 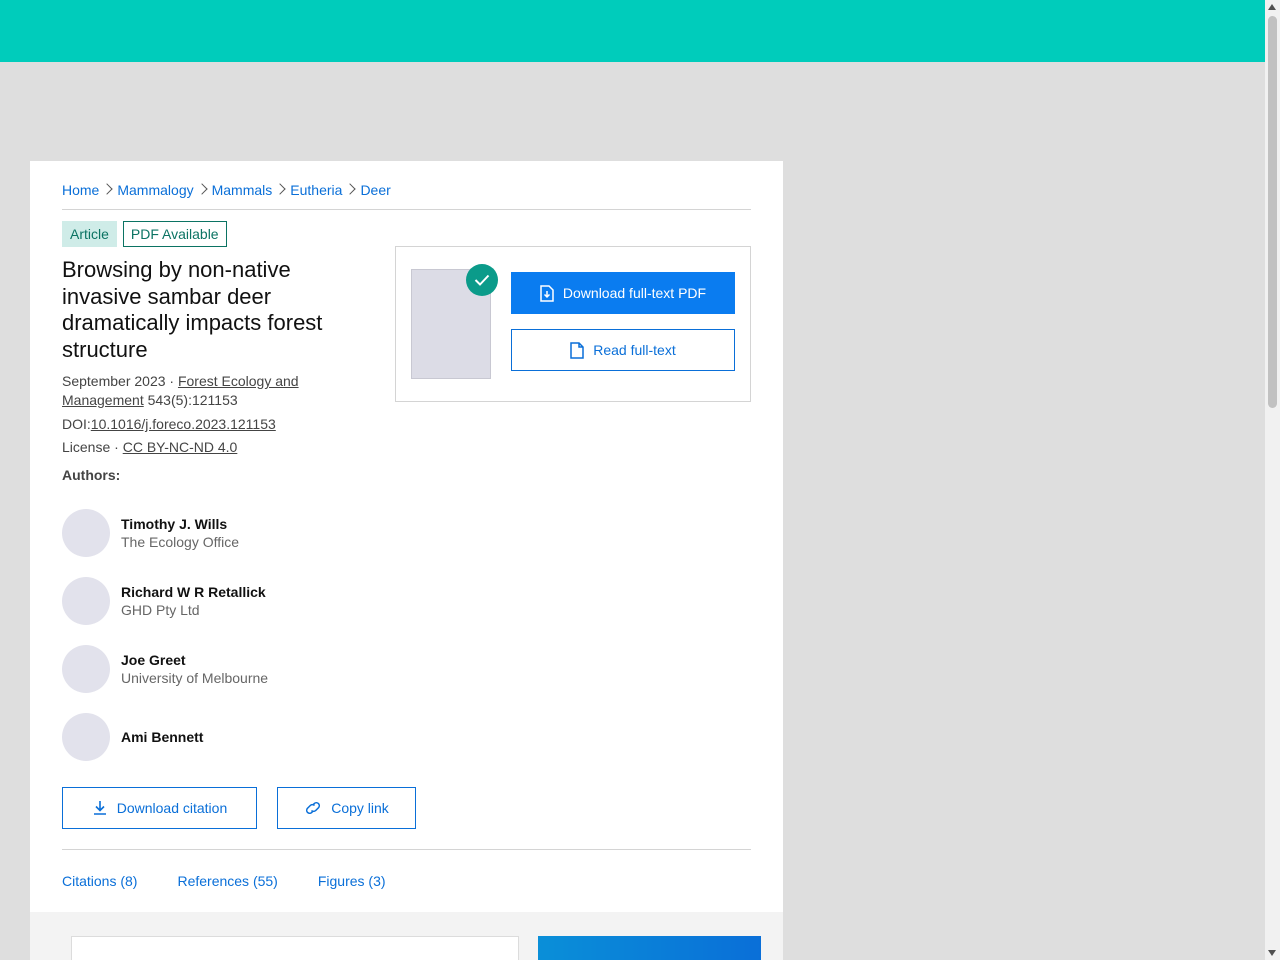 I want to click on breadcrumb: Home Mammalogy Mammals Eutheria Deer, so click(x=406, y=196).